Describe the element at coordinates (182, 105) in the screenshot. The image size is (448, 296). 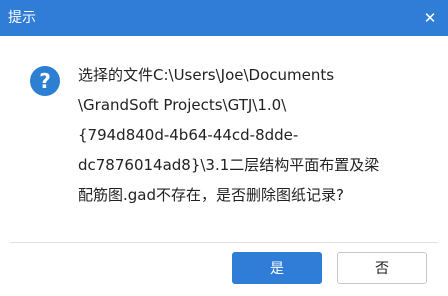
I see `message-line: \GrandSoft Projects\GTJ\1.0\` at that location.